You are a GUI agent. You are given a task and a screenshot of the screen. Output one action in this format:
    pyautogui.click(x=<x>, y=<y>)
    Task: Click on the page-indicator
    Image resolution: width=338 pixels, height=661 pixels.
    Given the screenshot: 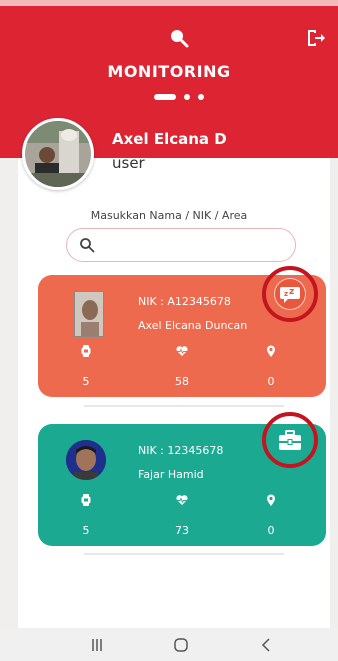 What is the action you would take?
    pyautogui.click(x=184, y=98)
    